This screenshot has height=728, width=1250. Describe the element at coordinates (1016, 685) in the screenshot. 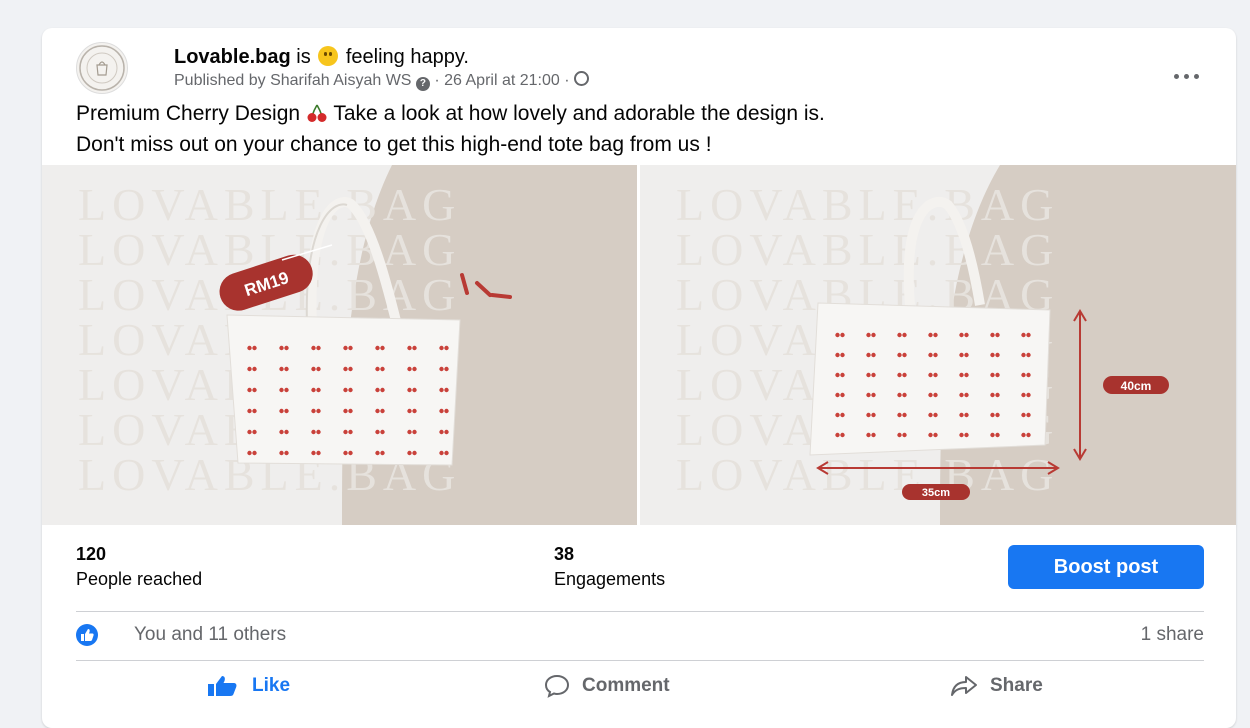

I see `share-label: Share` at that location.